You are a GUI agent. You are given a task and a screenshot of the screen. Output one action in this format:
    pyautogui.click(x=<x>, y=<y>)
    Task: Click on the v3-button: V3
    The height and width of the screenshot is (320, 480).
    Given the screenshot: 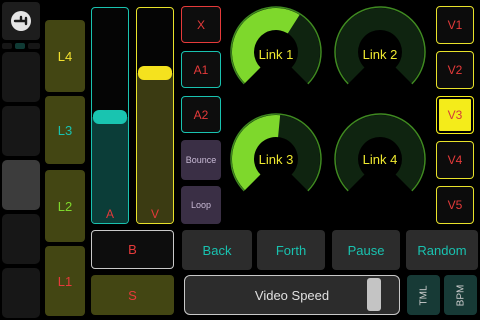 What is the action you would take?
    pyautogui.click(x=455, y=115)
    